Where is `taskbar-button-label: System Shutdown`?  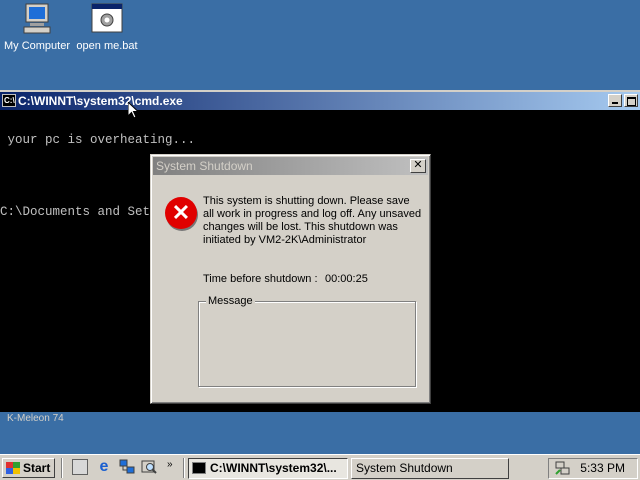
taskbar-button-label: System Shutdown is located at coordinates (404, 468).